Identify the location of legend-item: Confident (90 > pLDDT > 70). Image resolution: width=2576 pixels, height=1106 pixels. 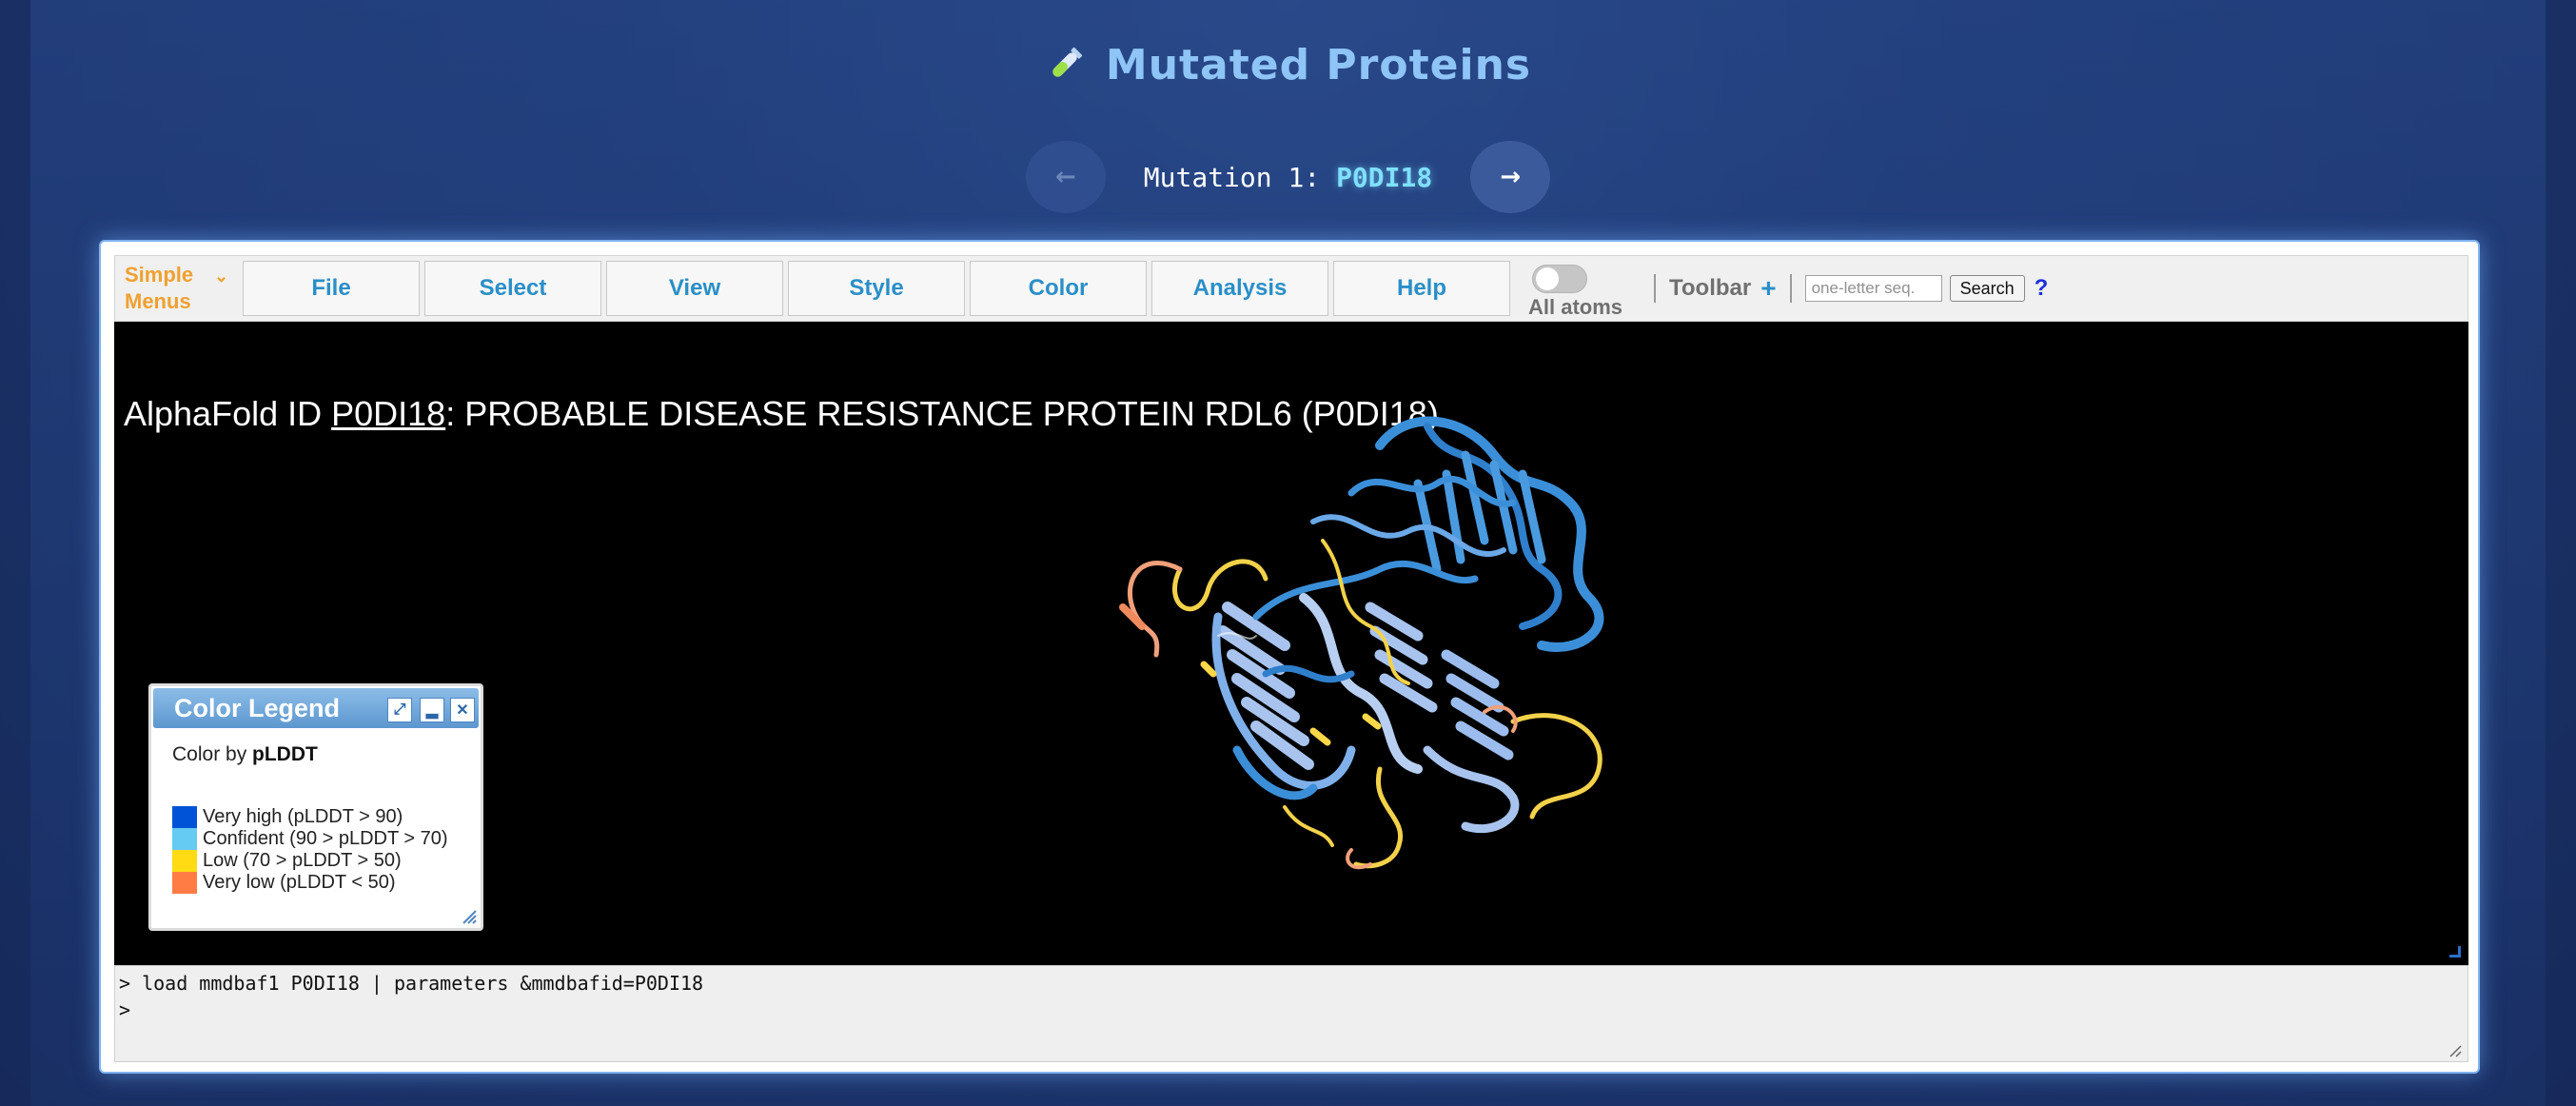
(310, 839).